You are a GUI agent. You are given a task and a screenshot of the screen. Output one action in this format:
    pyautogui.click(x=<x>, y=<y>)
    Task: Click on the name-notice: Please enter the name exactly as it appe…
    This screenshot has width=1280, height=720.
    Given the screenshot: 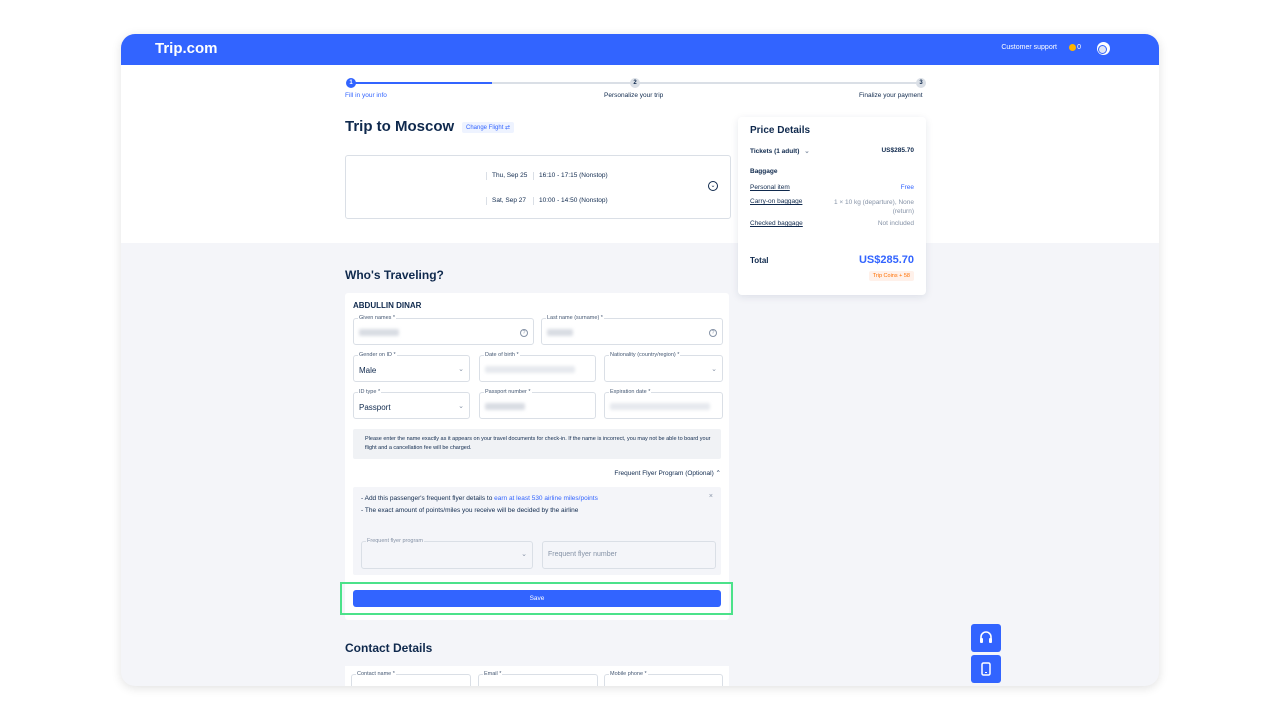 What is the action you would take?
    pyautogui.click(x=537, y=444)
    